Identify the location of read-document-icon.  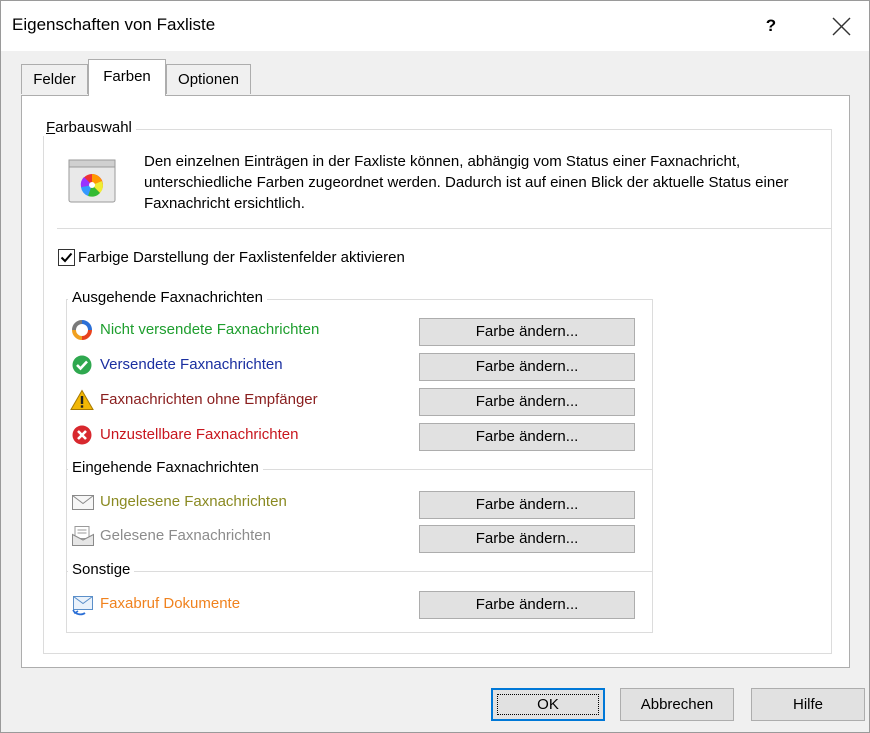
(82, 536).